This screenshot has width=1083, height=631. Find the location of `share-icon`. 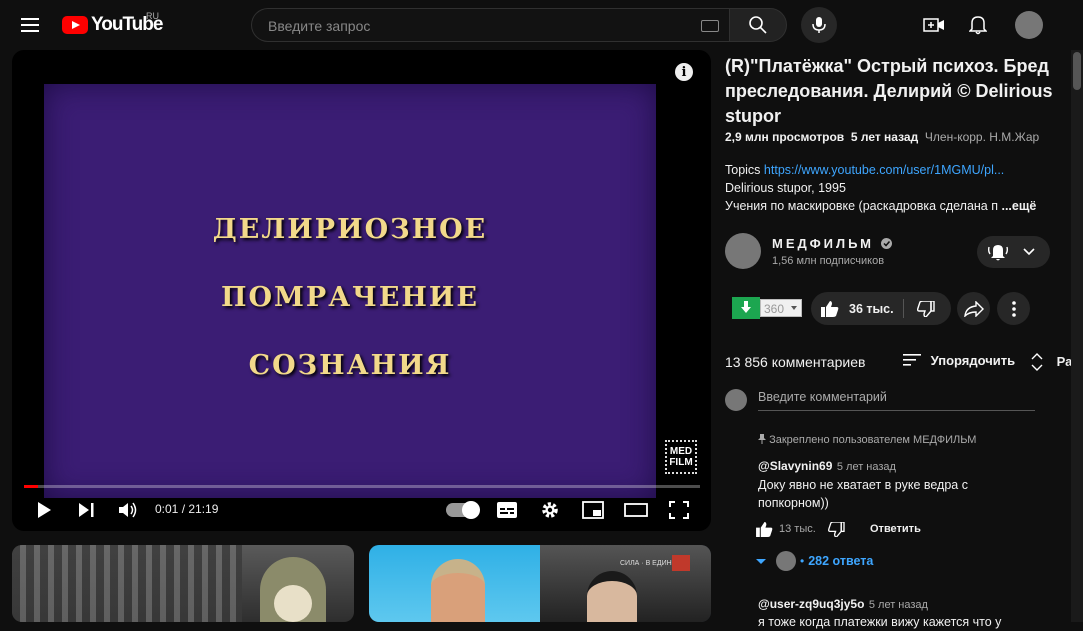

share-icon is located at coordinates (973, 308).